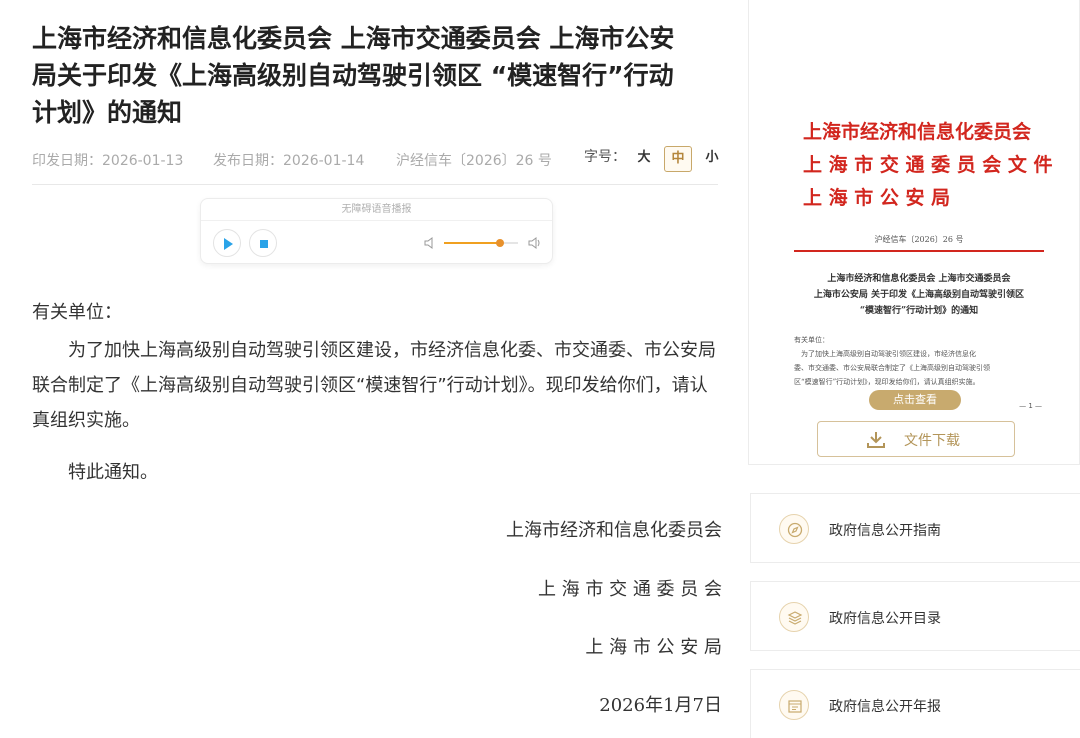 The width and height of the screenshot is (1080, 738). Describe the element at coordinates (885, 531) in the screenshot. I see `sidebar-item-label: 政府信息公开指南` at that location.